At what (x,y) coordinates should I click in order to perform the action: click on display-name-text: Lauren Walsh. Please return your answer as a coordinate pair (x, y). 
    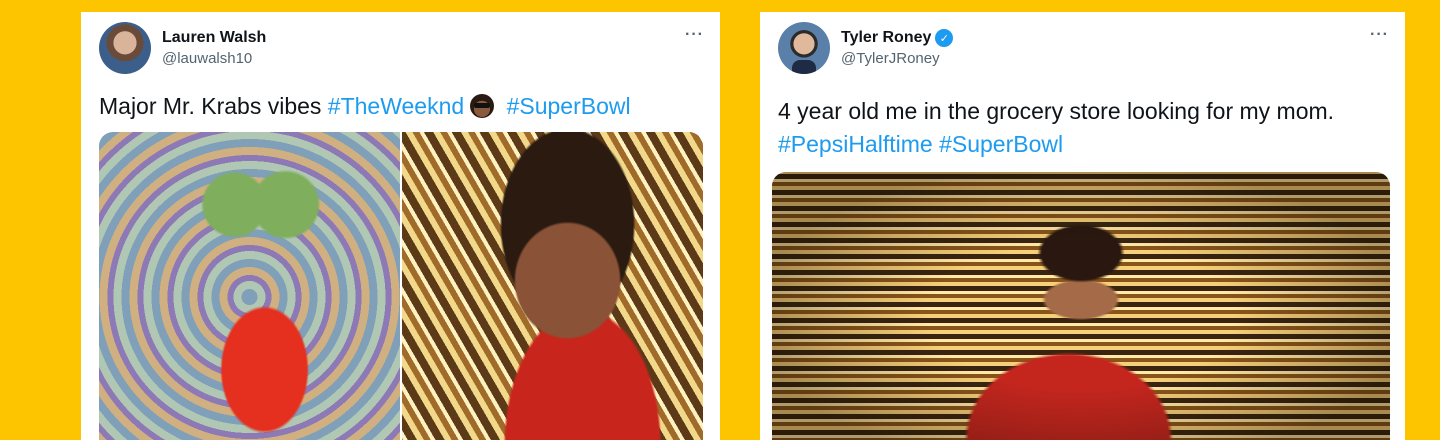
    Looking at the image, I should click on (214, 38).